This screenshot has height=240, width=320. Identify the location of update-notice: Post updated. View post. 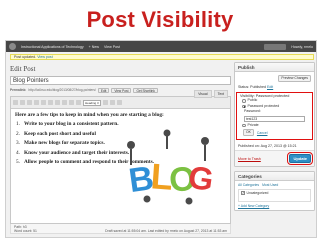
(162, 57).